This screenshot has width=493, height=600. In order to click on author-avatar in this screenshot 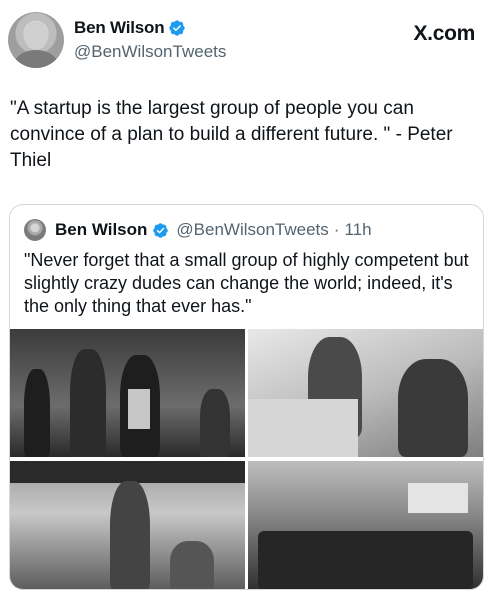, I will do `click(36, 40)`.